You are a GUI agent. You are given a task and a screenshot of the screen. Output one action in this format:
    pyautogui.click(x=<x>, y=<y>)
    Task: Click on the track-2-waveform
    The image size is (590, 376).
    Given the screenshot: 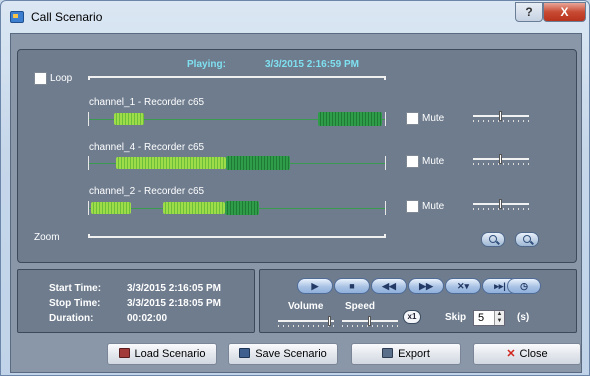 What is the action you would take?
    pyautogui.click(x=258, y=163)
    